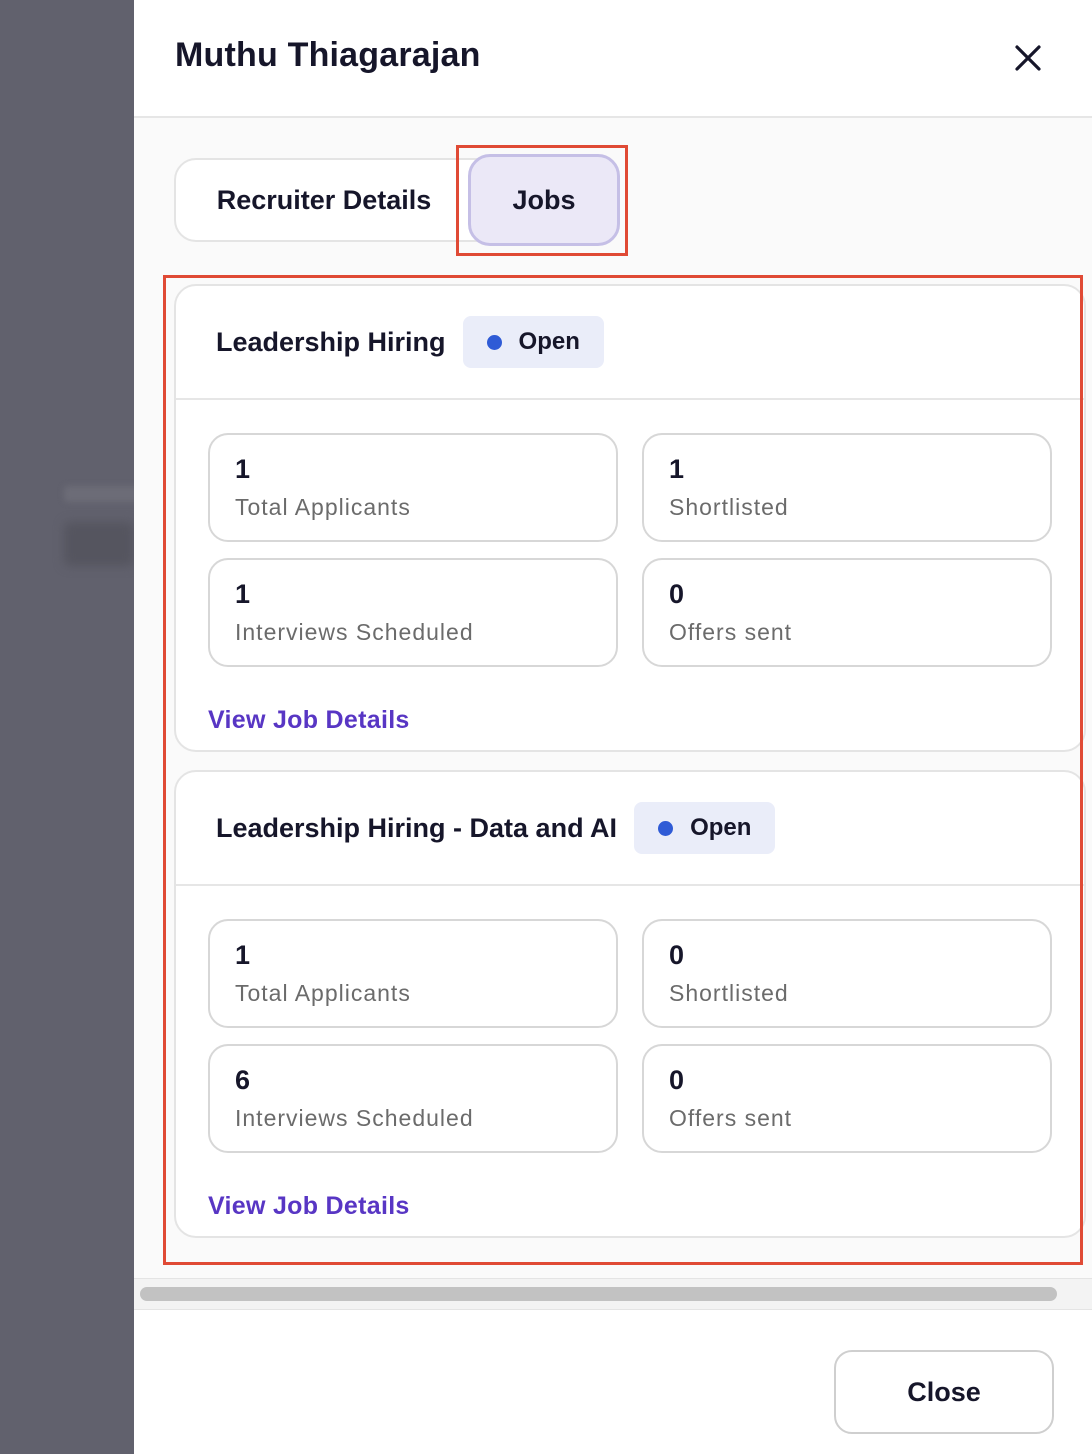 Image resolution: width=1092 pixels, height=1454 pixels. What do you see at coordinates (413, 1098) in the screenshot?
I see `stat-interviews-scheduled: 6 Interviews Scheduled` at bounding box center [413, 1098].